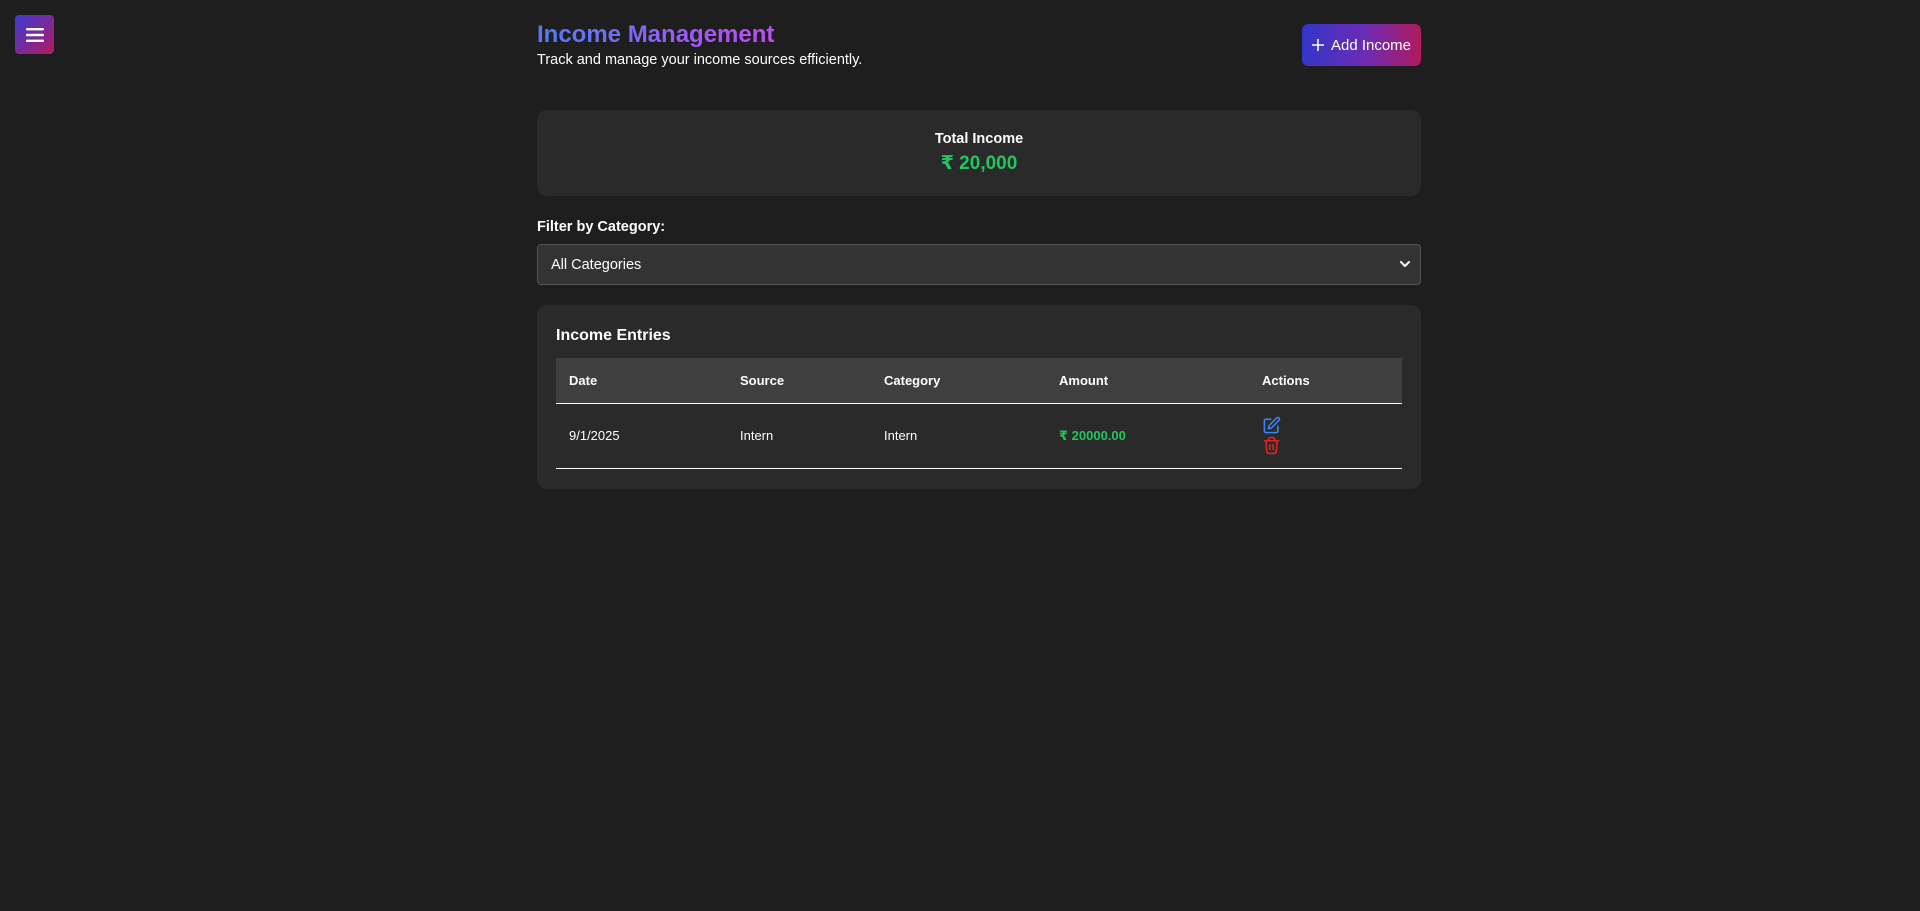 Image resolution: width=1920 pixels, height=911 pixels. What do you see at coordinates (1147, 381) in the screenshot?
I see `column-header-amount: Amount` at bounding box center [1147, 381].